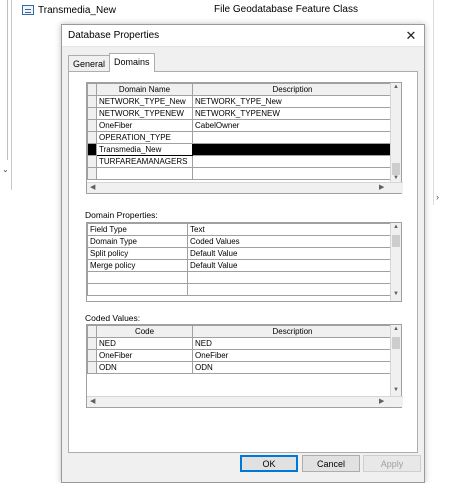  I want to click on domain-description-cell: NETWORK_TYPE_New, so click(292, 101).